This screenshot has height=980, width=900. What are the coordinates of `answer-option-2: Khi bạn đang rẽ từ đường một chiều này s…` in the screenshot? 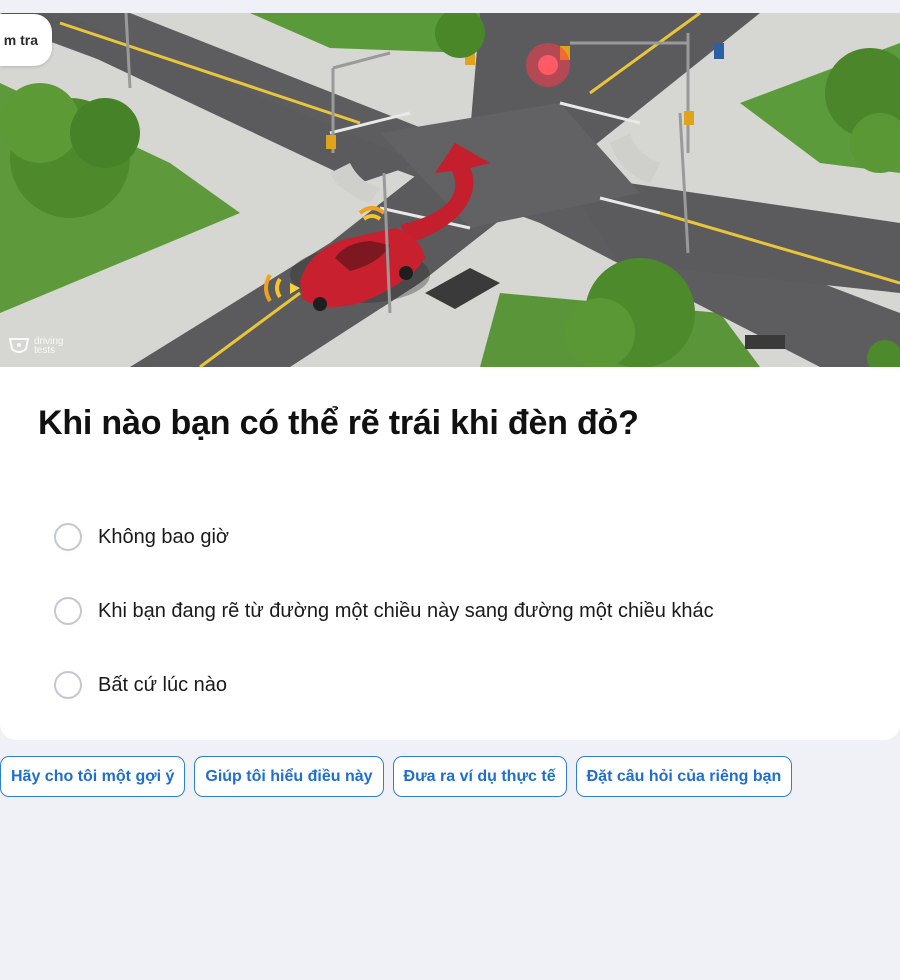 It's located at (474, 611).